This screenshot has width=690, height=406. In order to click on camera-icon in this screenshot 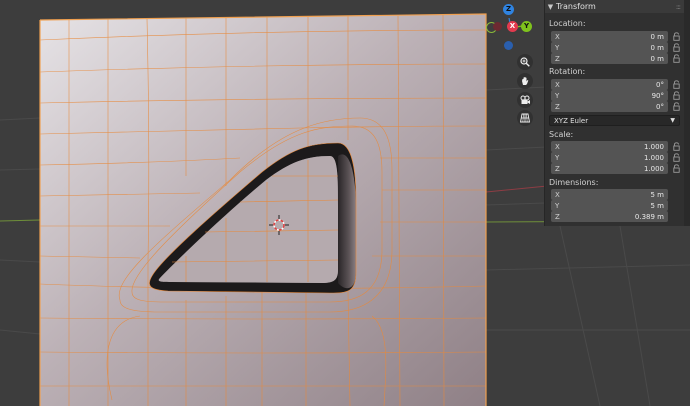, I will do `click(525, 99)`.